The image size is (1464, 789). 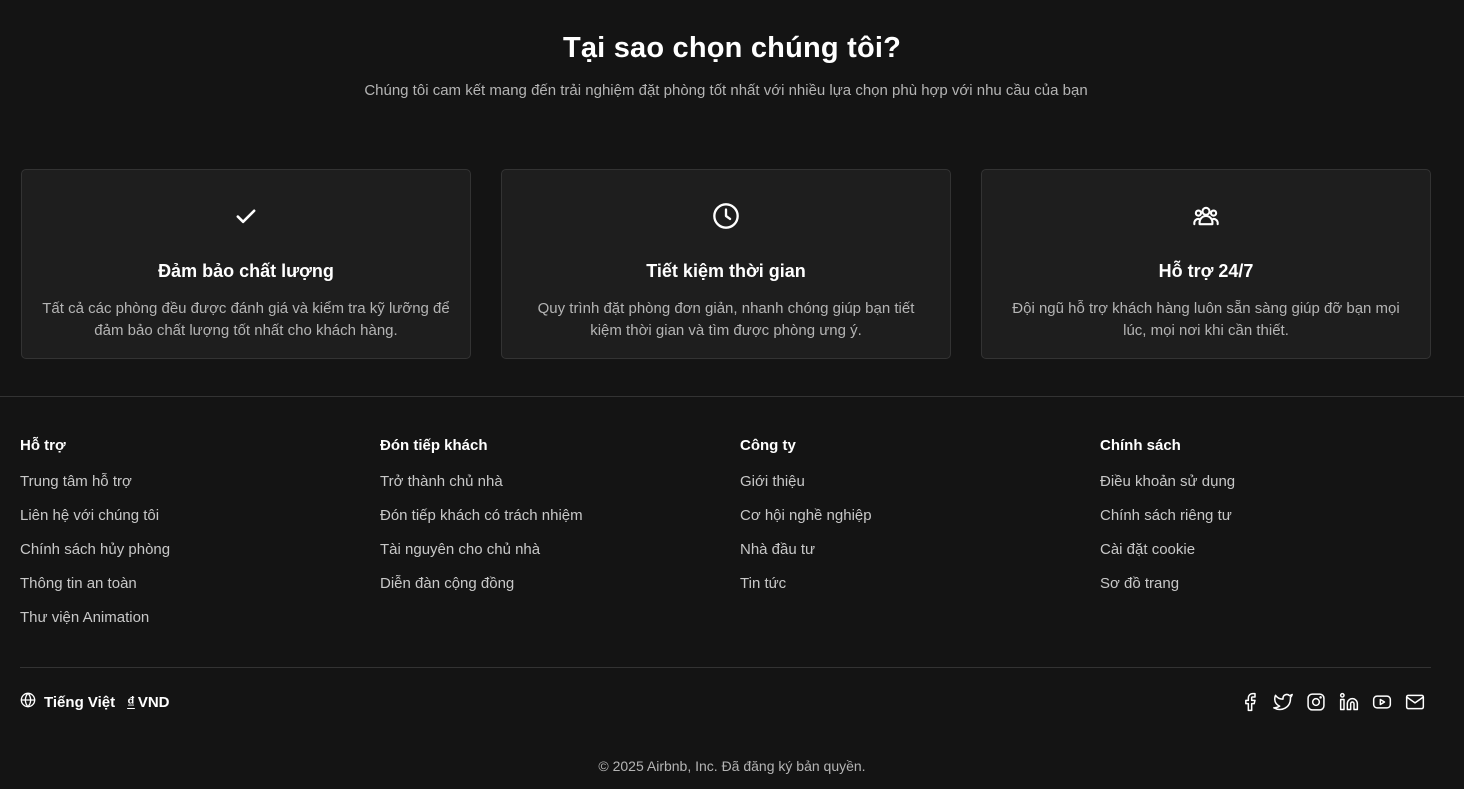 What do you see at coordinates (89, 515) in the screenshot?
I see `footer-link: Liên hệ với chúng tôi` at bounding box center [89, 515].